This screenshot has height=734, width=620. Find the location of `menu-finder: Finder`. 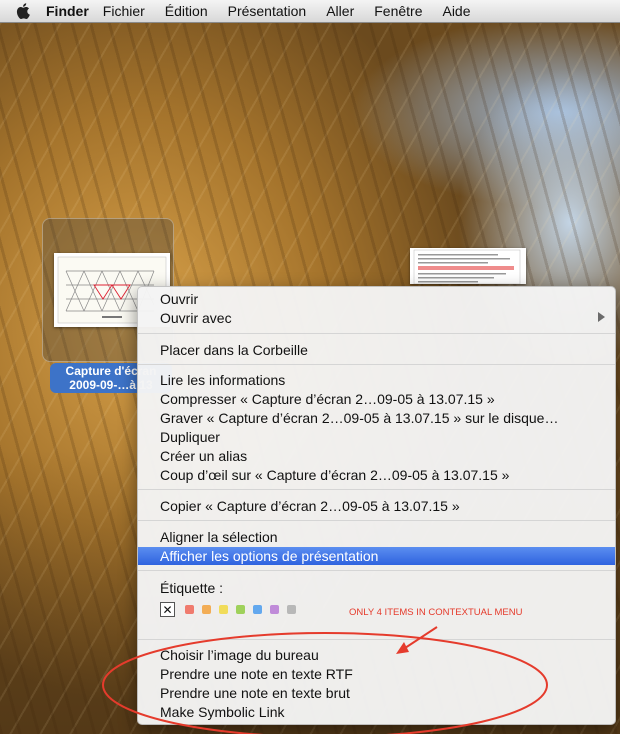

menu-finder: Finder is located at coordinates (67, 11).